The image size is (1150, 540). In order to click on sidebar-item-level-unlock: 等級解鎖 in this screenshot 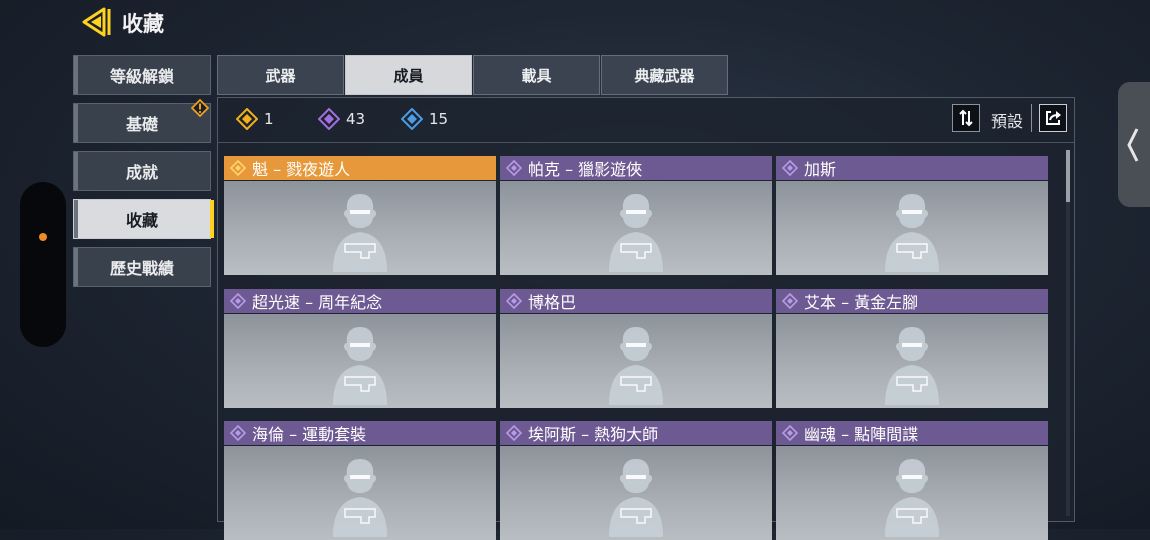, I will do `click(142, 75)`.